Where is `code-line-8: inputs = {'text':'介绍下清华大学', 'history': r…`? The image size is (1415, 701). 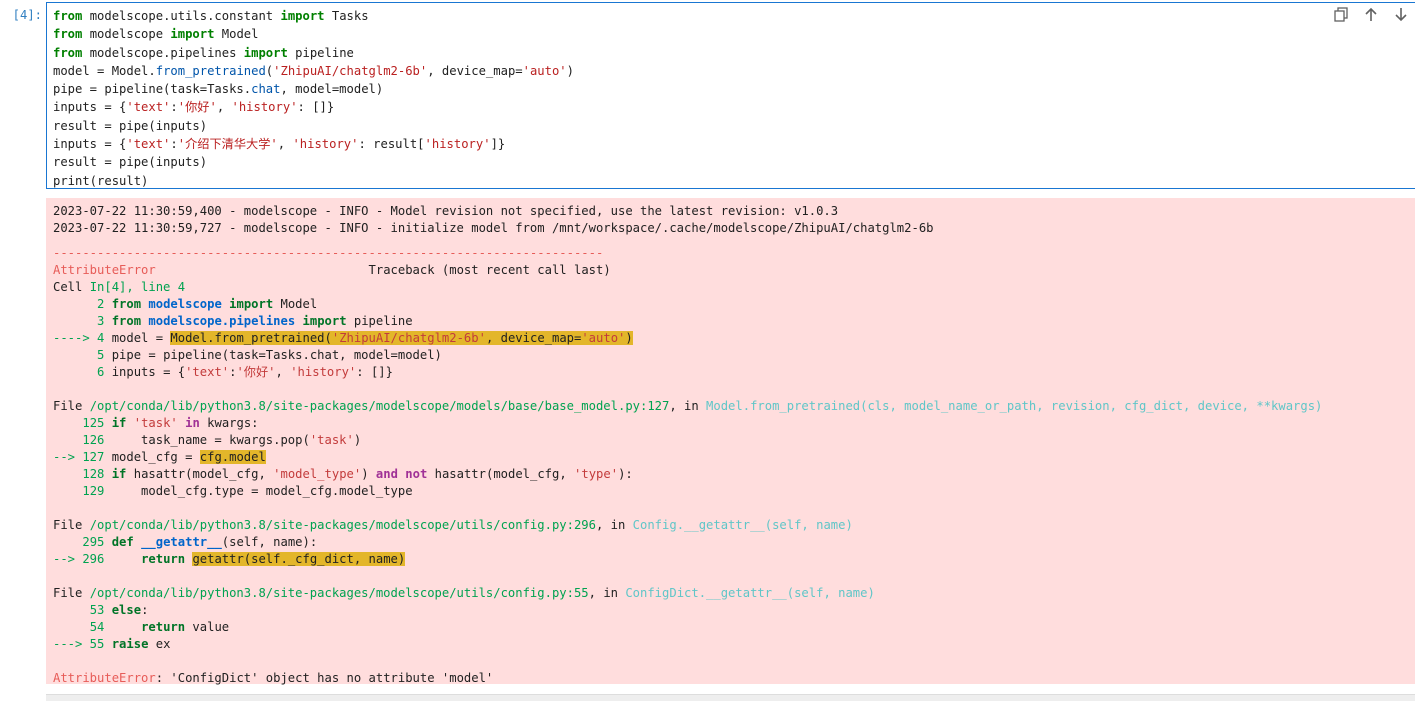
code-line-8: inputs = {'text':'介绍下清华大学', 'history': r… is located at coordinates (279, 144).